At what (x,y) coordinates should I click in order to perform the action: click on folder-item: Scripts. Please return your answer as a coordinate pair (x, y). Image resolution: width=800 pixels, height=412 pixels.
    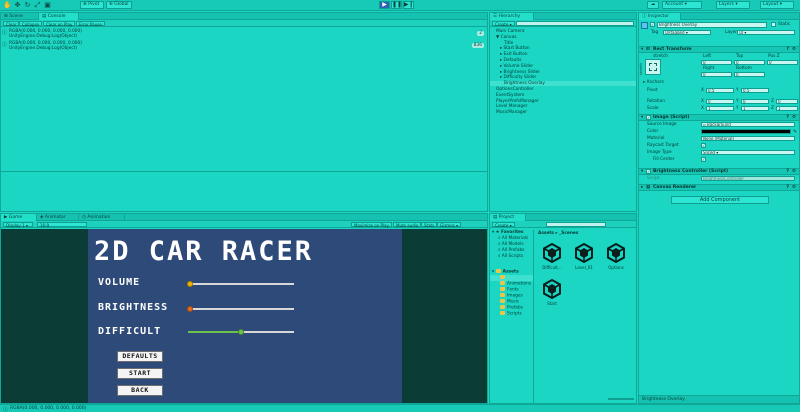
    Looking at the image, I should click on (511, 314).